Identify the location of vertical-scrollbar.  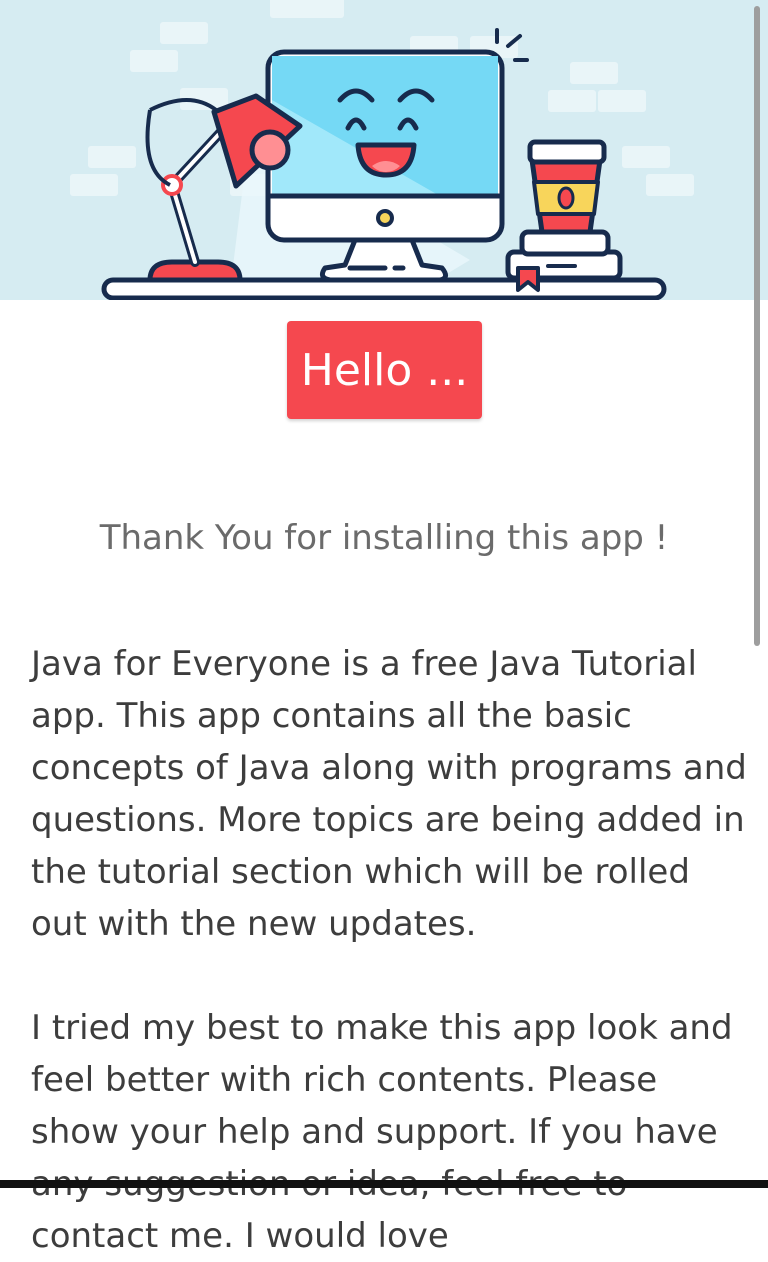
(757, 326).